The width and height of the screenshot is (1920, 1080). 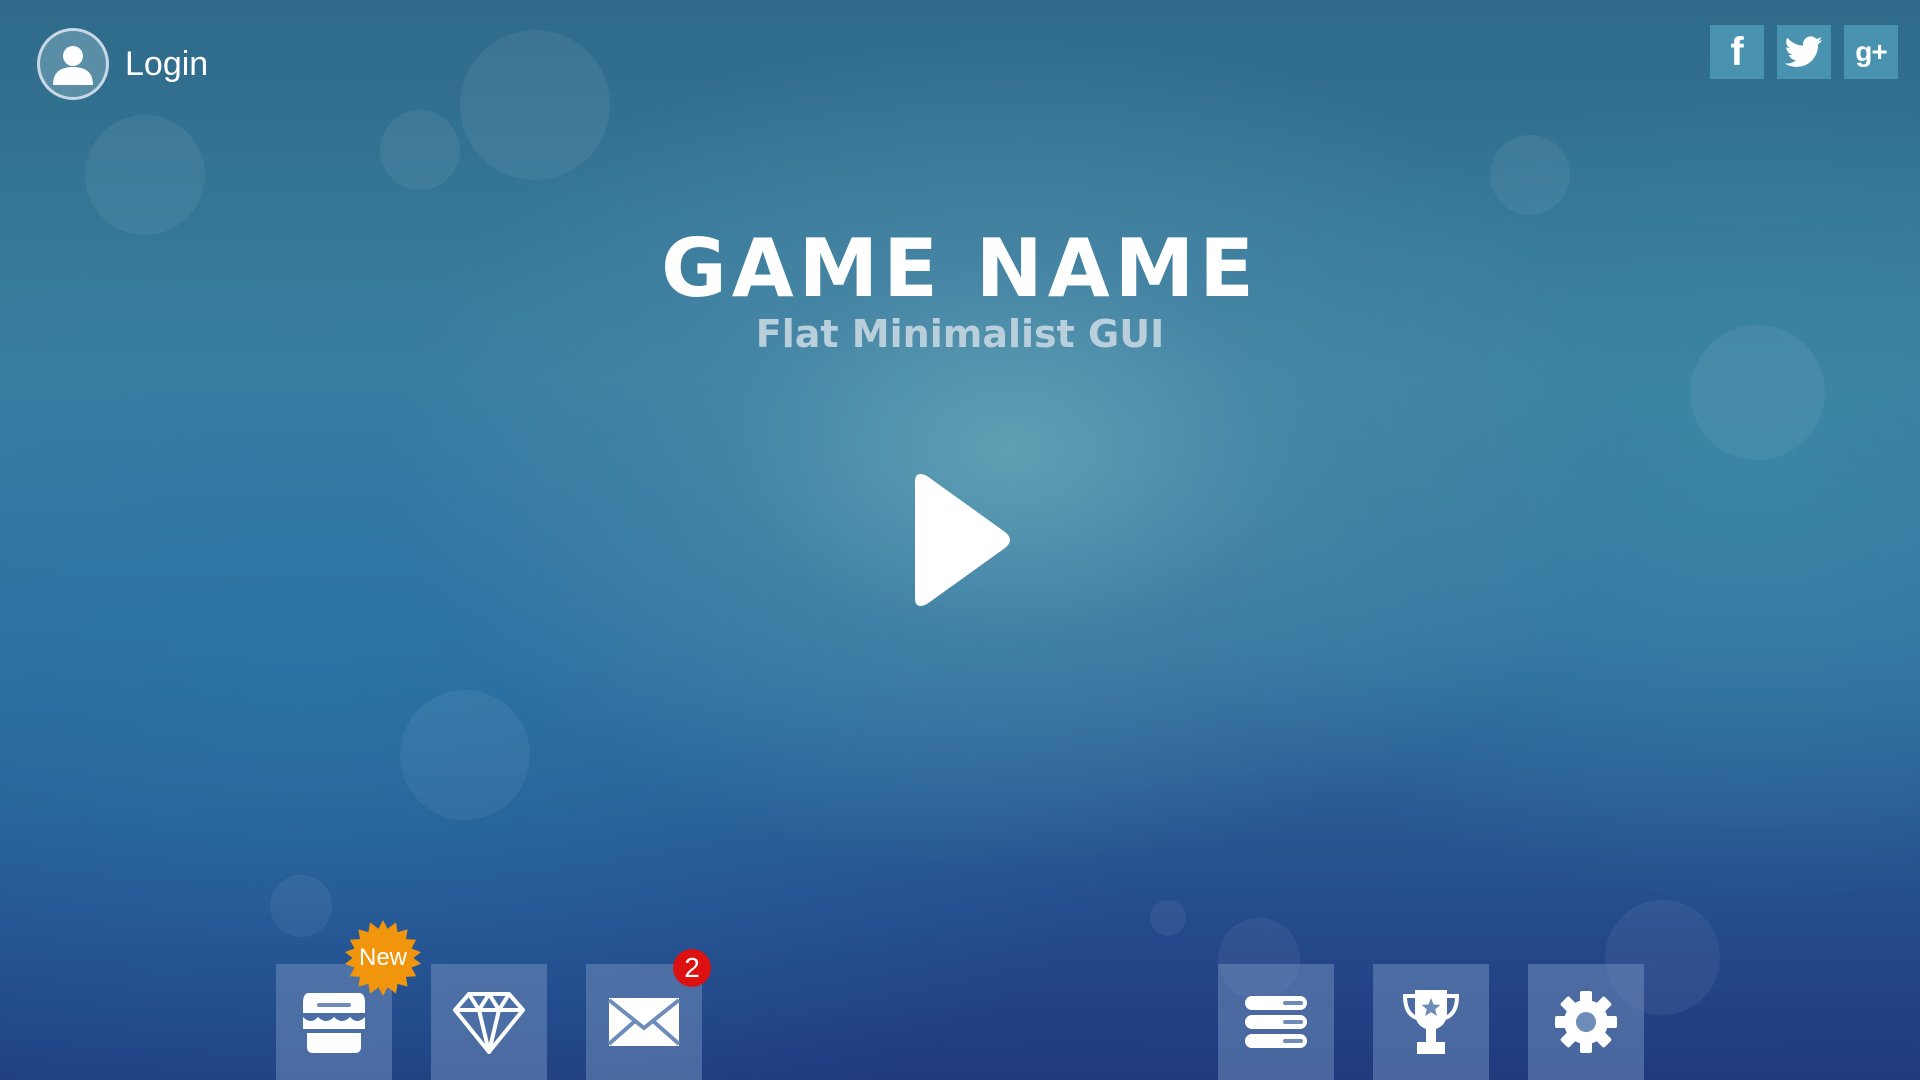 I want to click on social-bar: f g+, so click(x=1804, y=52).